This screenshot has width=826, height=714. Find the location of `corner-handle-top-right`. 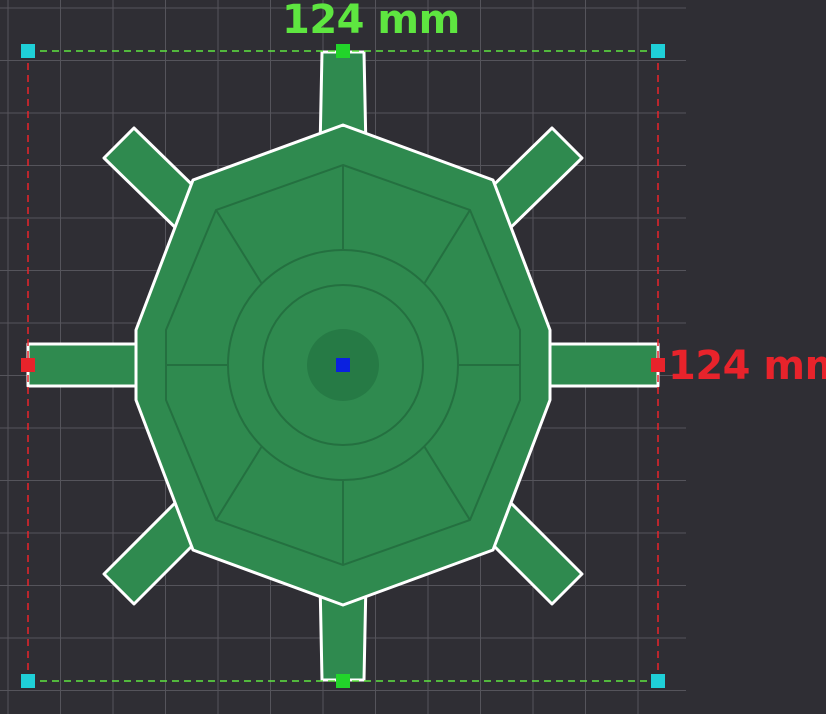

corner-handle-top-right is located at coordinates (658, 51).